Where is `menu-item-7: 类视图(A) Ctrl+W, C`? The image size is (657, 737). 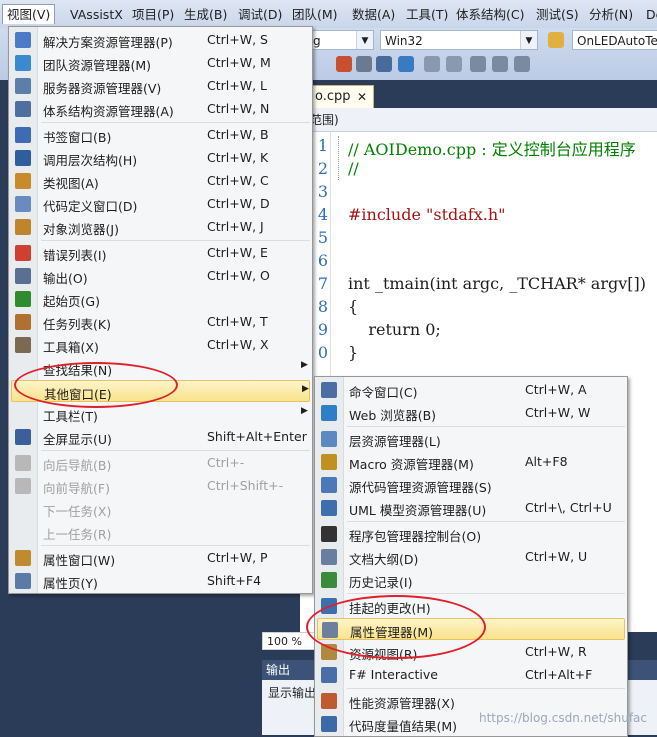 menu-item-7: 类视图(A) Ctrl+W, C is located at coordinates (160, 181).